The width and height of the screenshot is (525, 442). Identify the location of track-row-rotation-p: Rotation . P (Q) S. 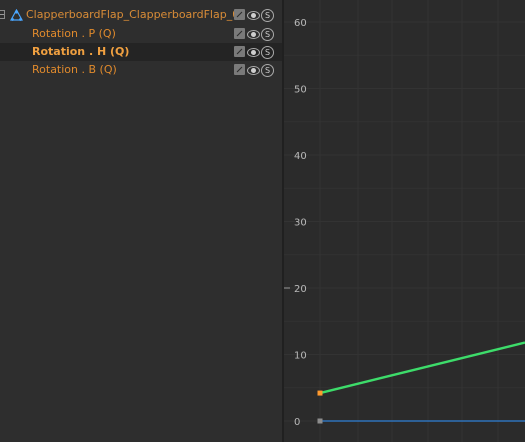
(141, 34).